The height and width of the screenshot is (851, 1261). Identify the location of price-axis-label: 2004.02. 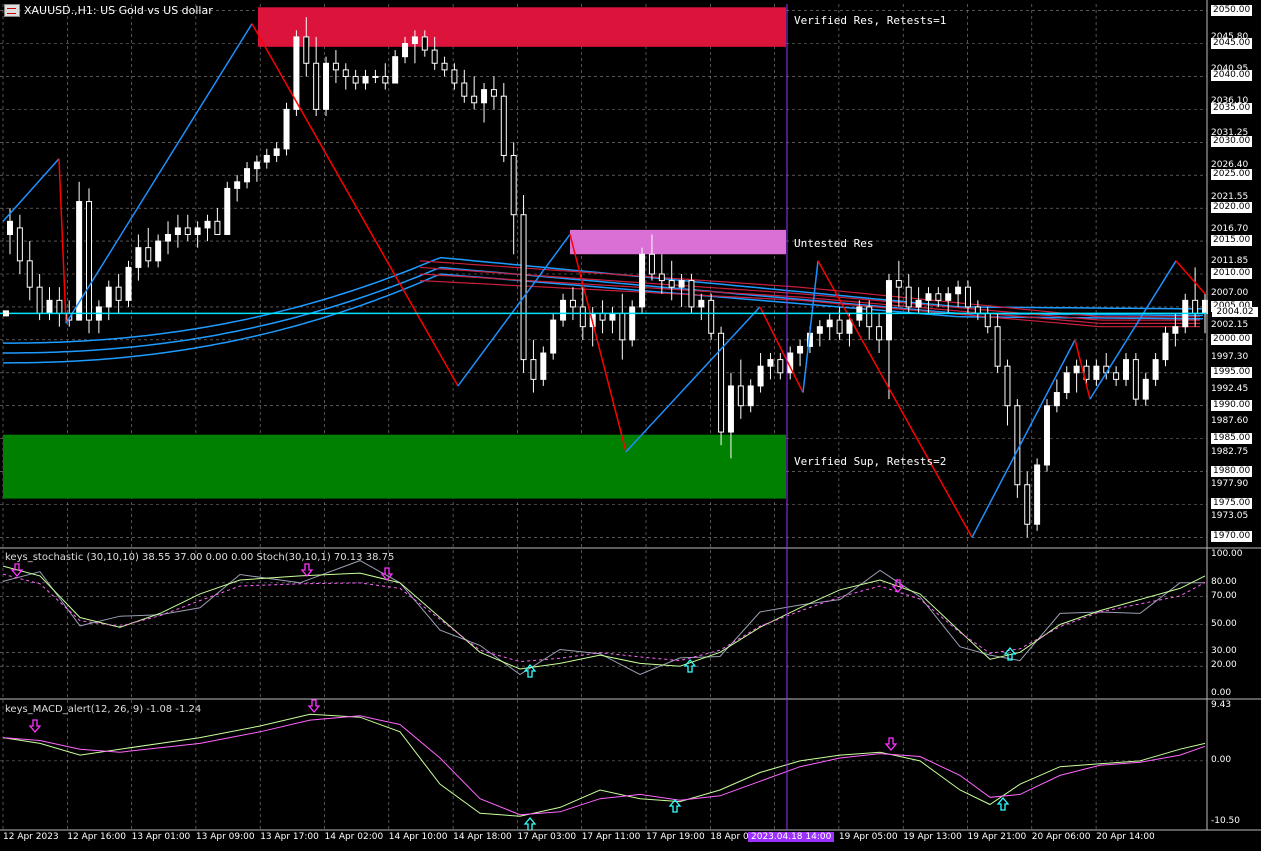
(1234, 313).